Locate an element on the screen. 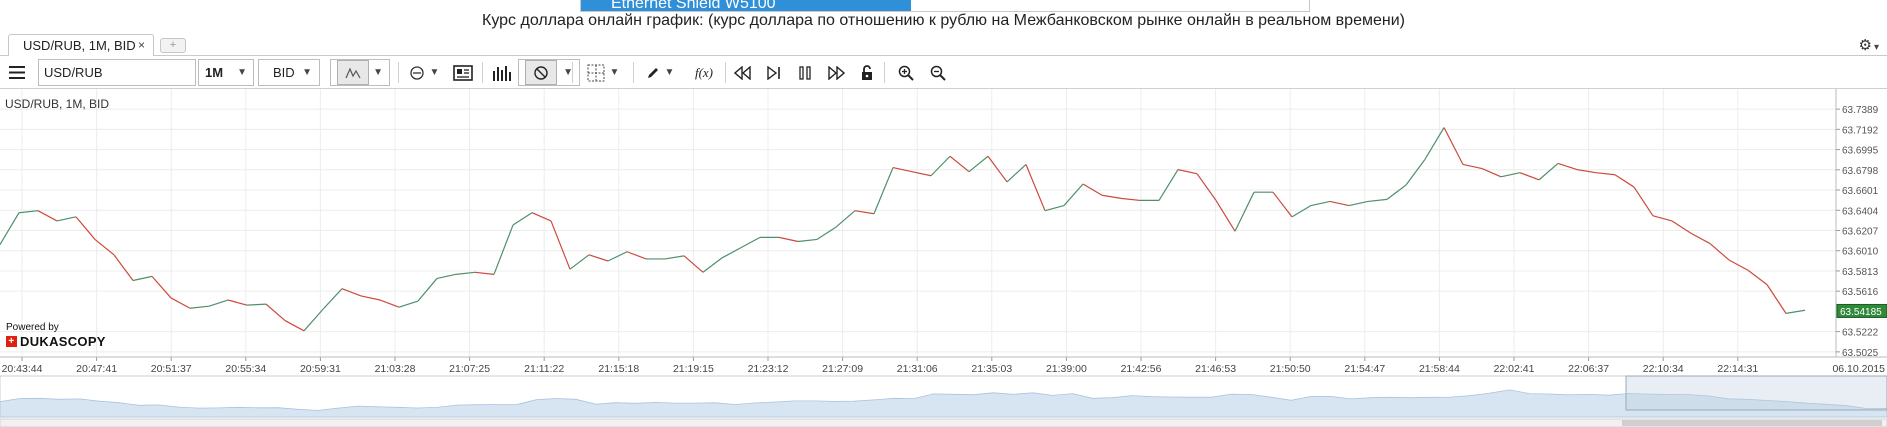 This screenshot has height=427, width=1887. x-tick-label: 20:55:34 is located at coordinates (245, 369).